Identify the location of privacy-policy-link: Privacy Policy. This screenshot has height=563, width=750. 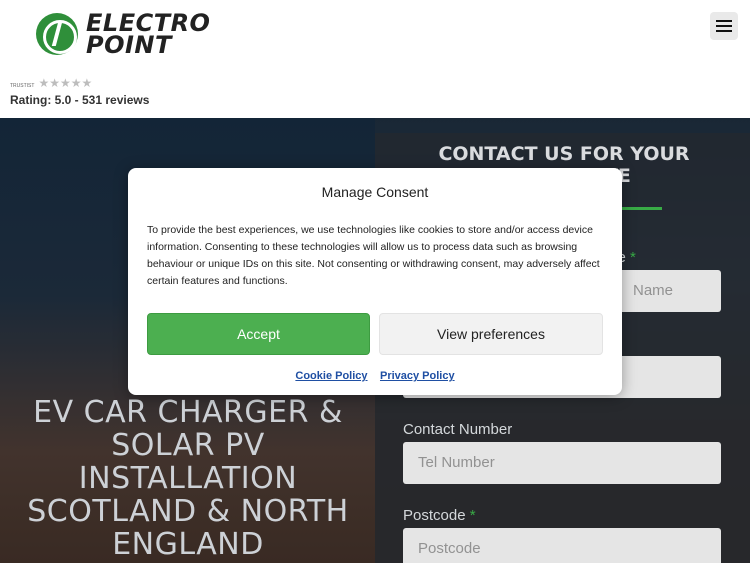
(417, 376).